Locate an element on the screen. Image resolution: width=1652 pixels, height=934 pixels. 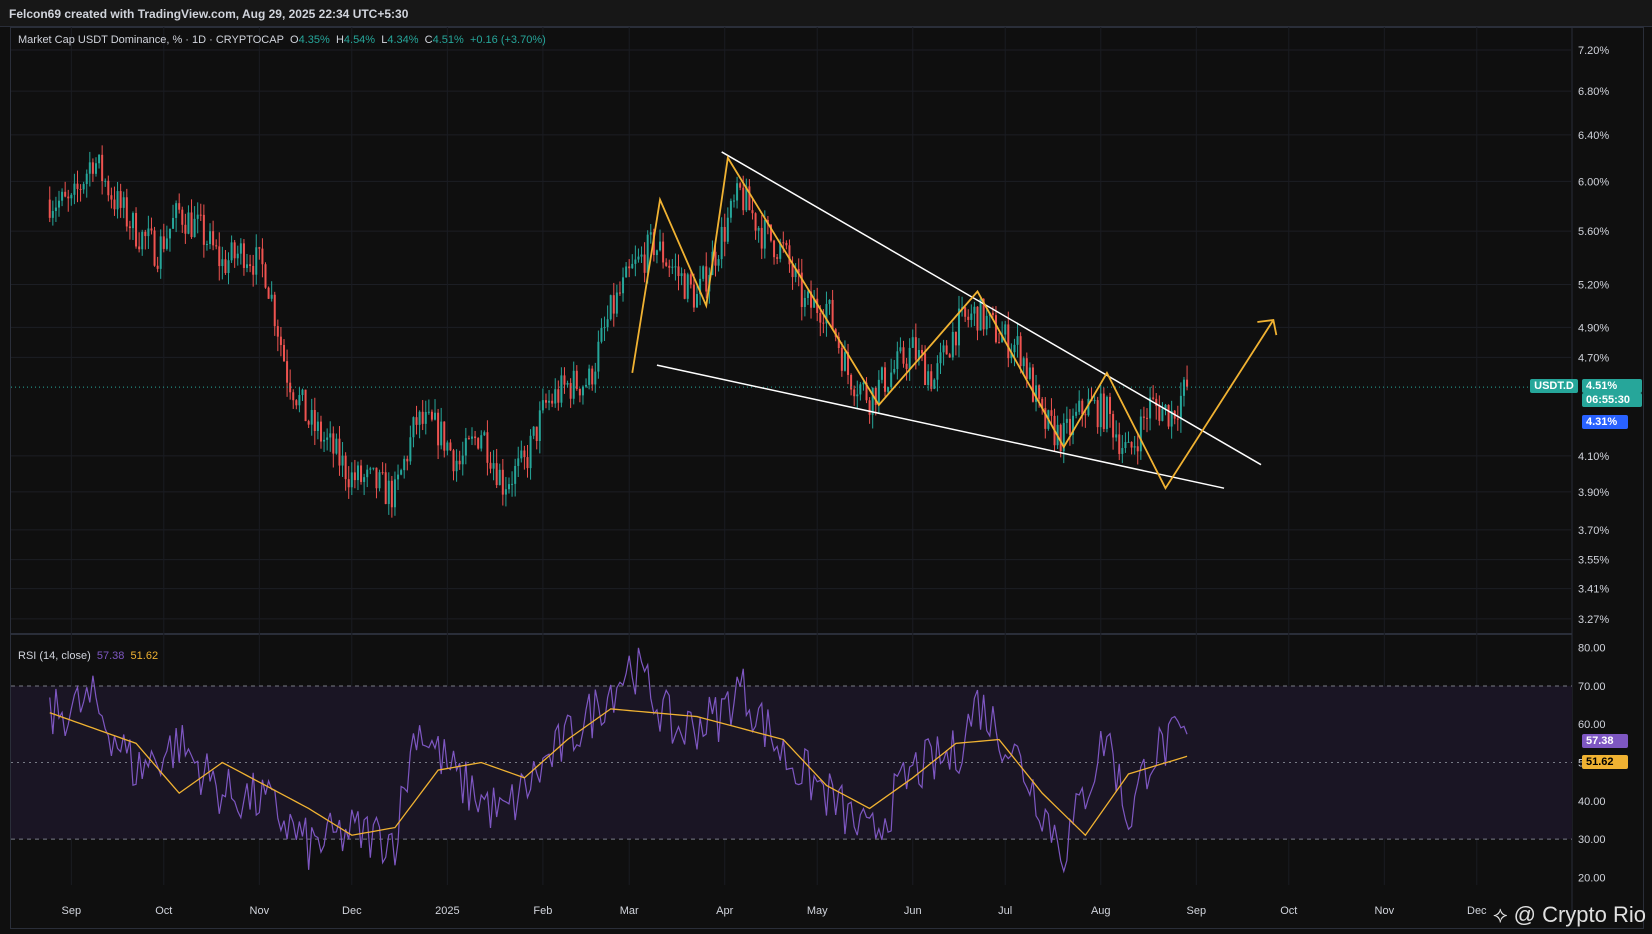
price-tick-label: 5.60% is located at coordinates (1593, 232).